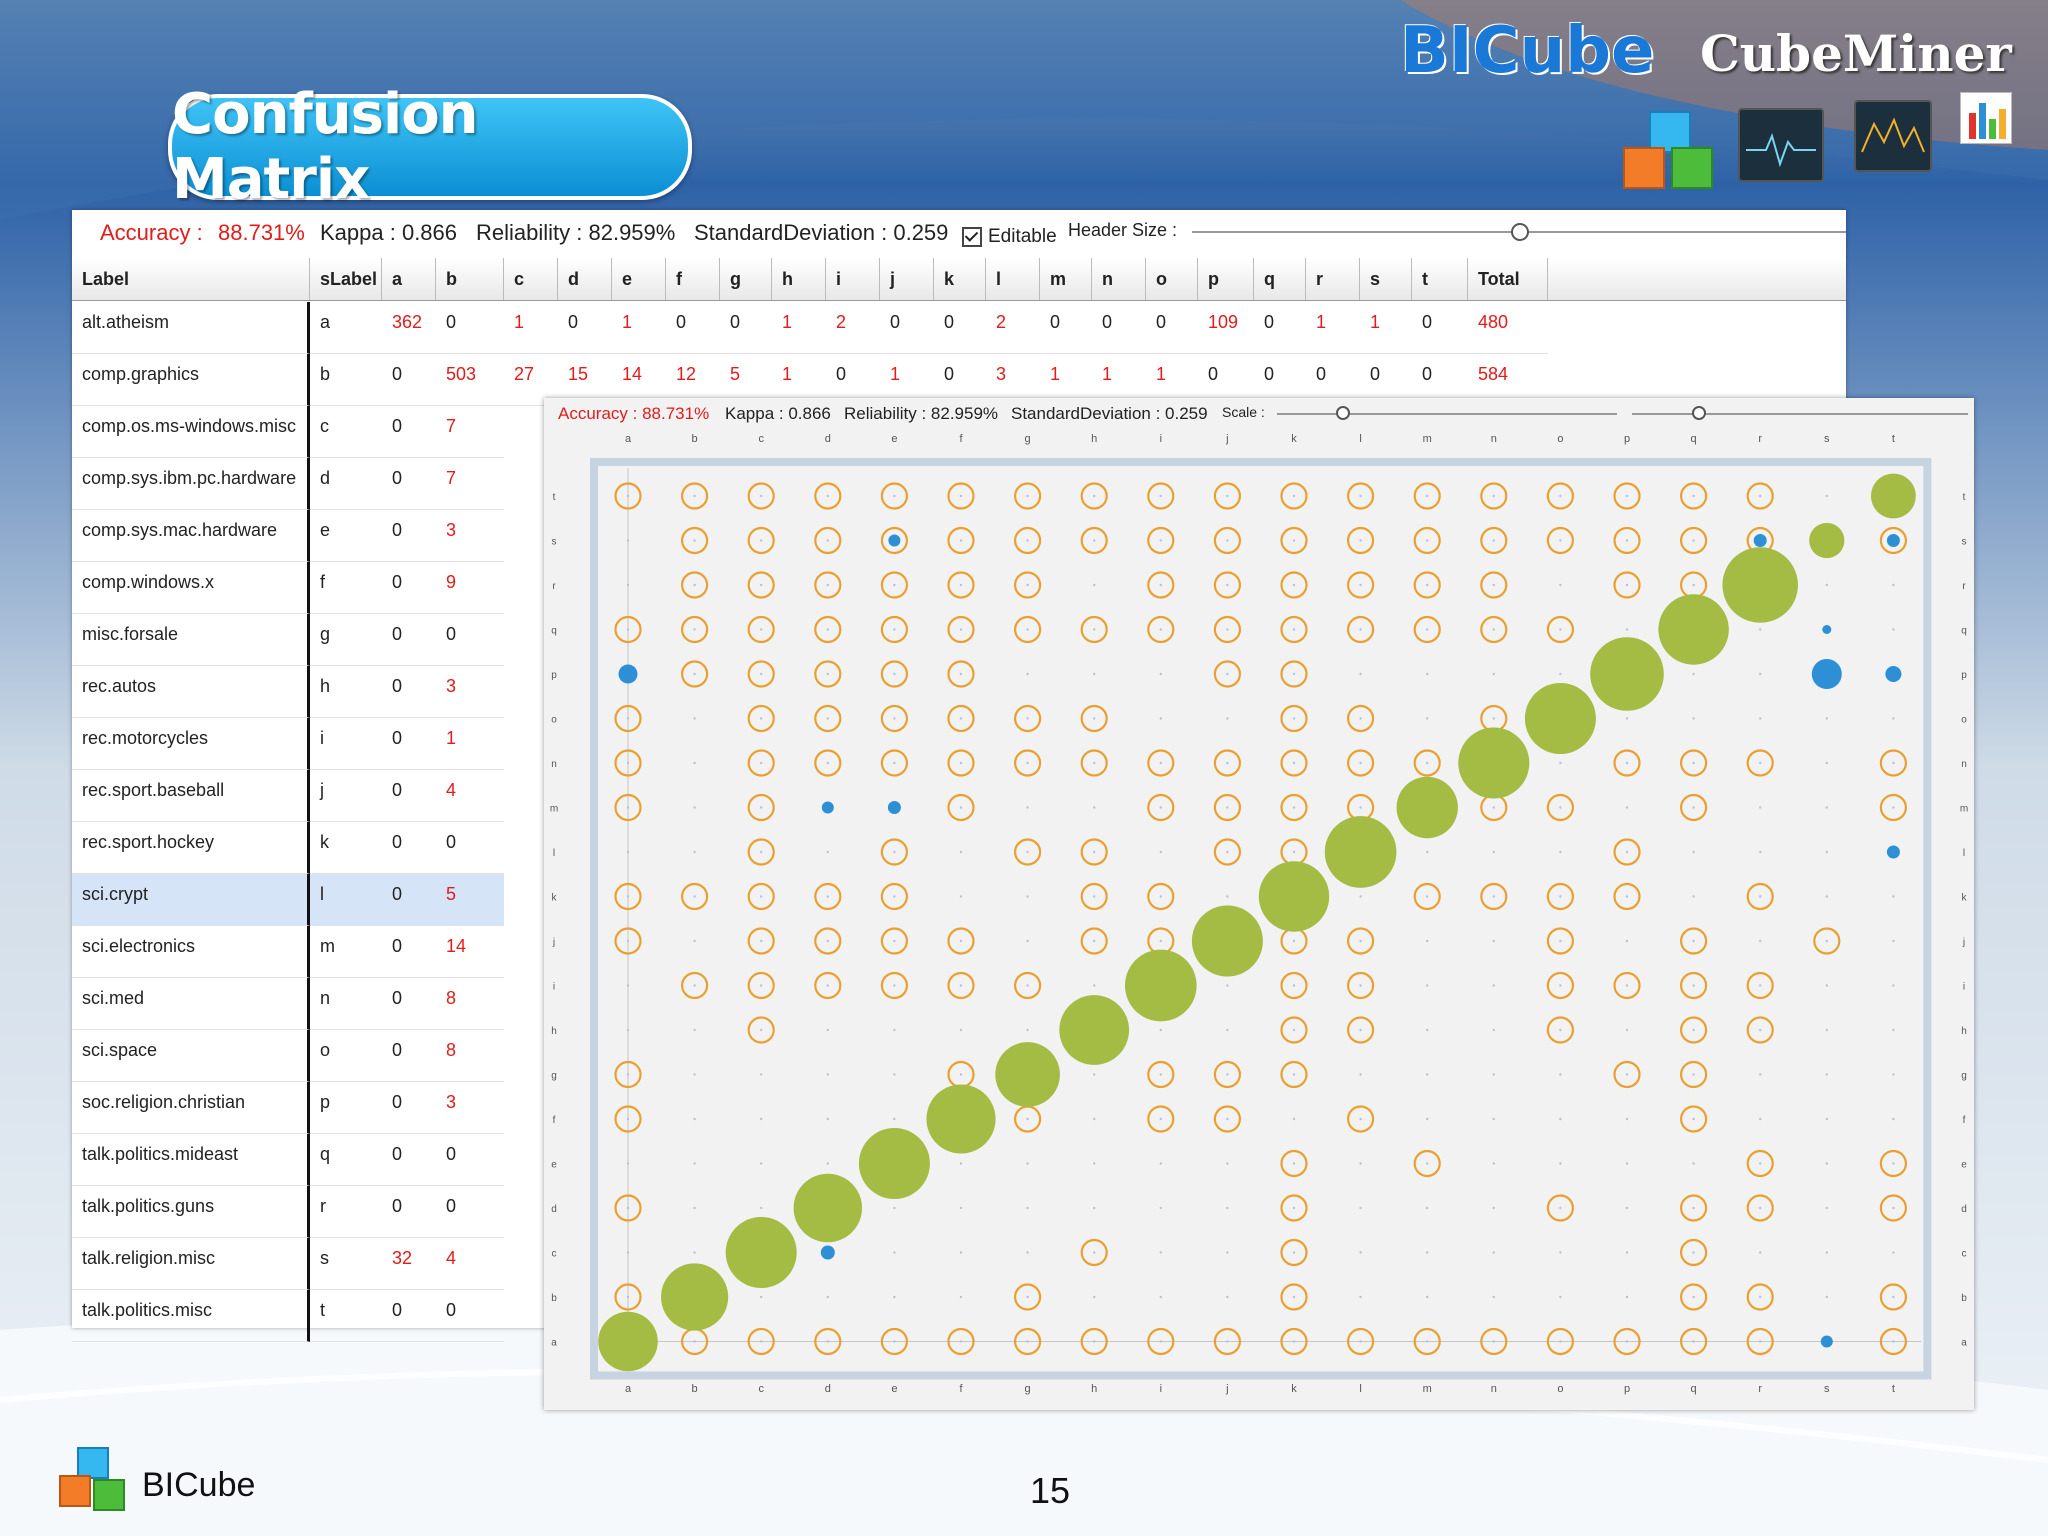 The height and width of the screenshot is (1536, 2048). What do you see at coordinates (907, 328) in the screenshot?
I see `cell-j: 0` at bounding box center [907, 328].